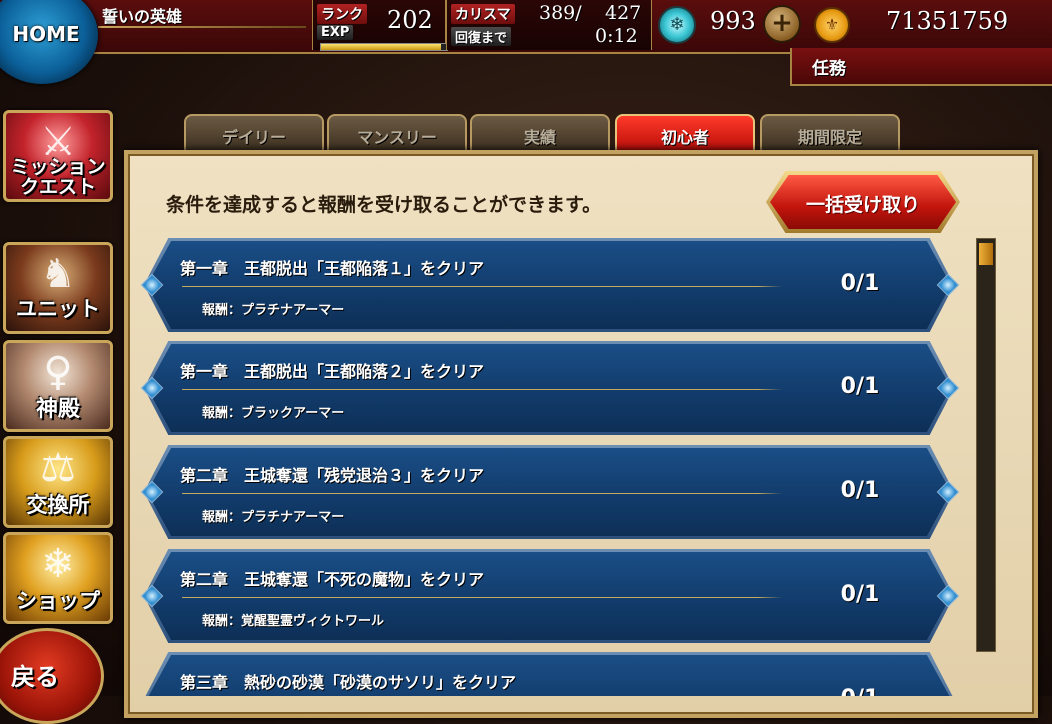 Image resolution: width=1052 pixels, height=724 pixels. What do you see at coordinates (253, 137) in the screenshot?
I see `tab-label: デイリー` at bounding box center [253, 137].